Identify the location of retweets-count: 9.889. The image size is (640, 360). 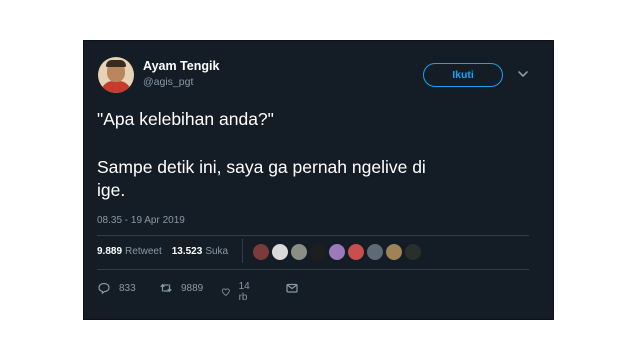
(109, 251).